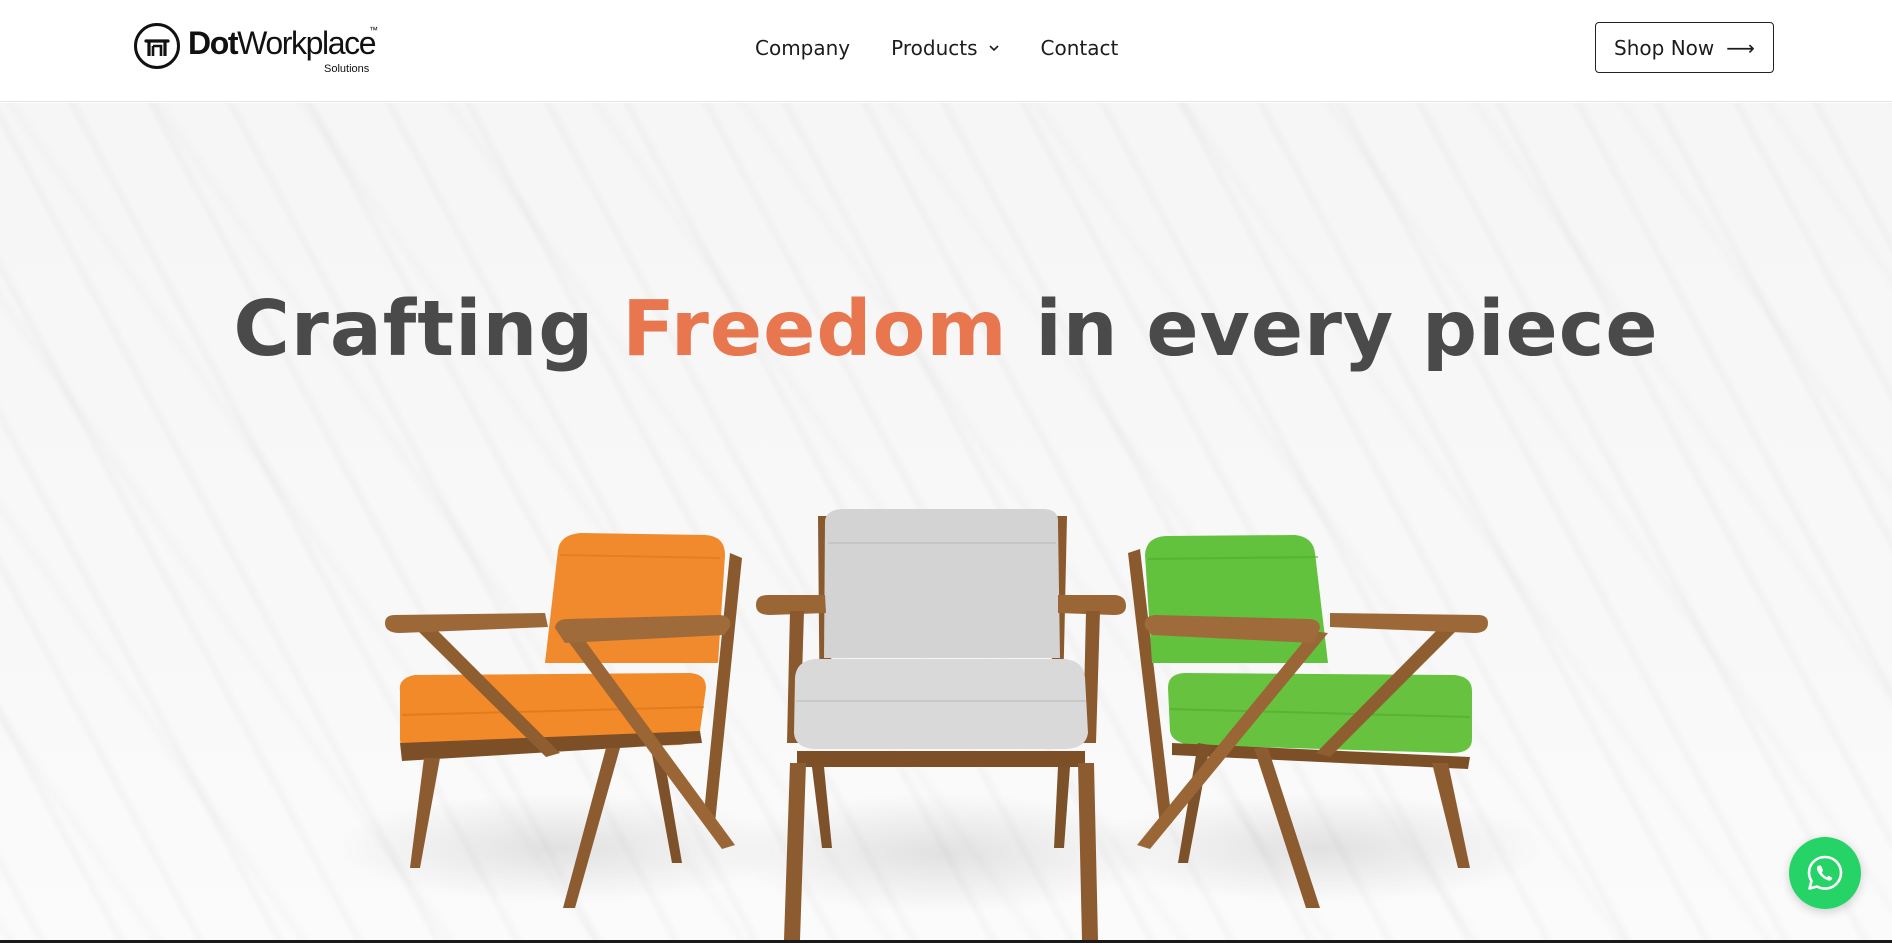  Describe the element at coordinates (347, 69) in the screenshot. I see `brand-tagline: Solutions` at that location.